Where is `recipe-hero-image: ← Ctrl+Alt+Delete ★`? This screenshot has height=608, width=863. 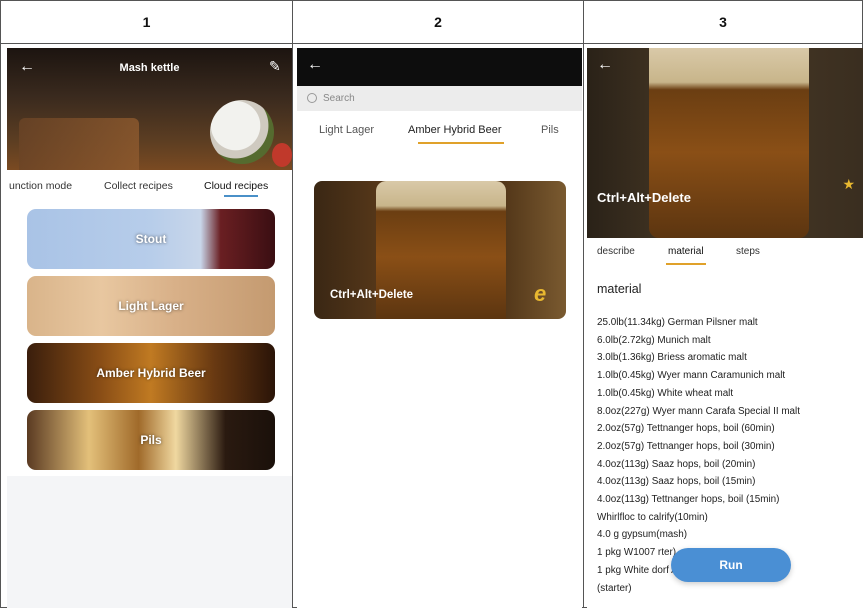
recipe-hero-image: ← Ctrl+Alt+Delete ★ is located at coordinates (725, 143).